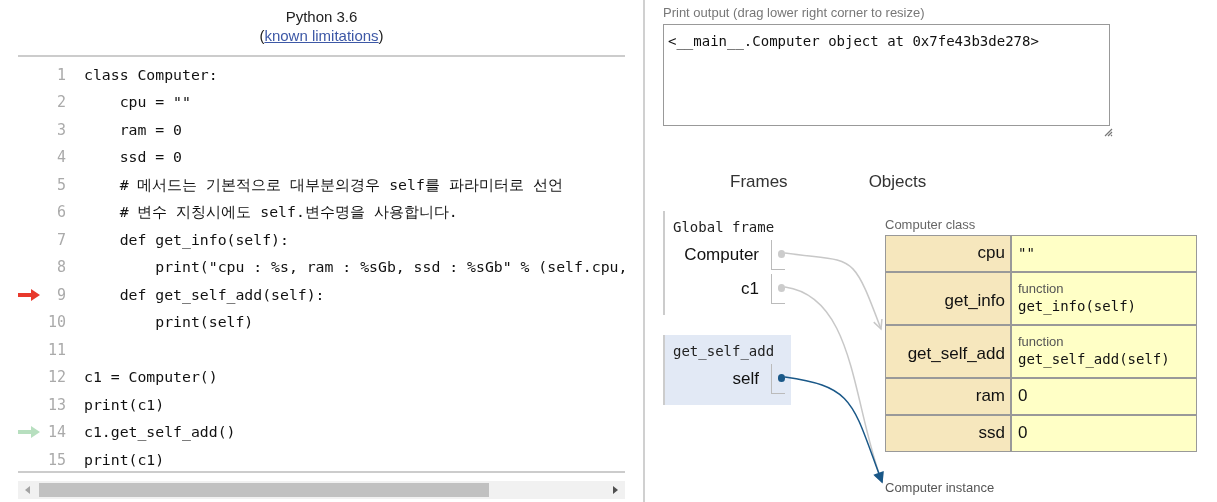 Image resolution: width=1217 pixels, height=502 pixels. Describe the element at coordinates (949, 351) in the screenshot. I see `field-name: get_self_add` at that location.